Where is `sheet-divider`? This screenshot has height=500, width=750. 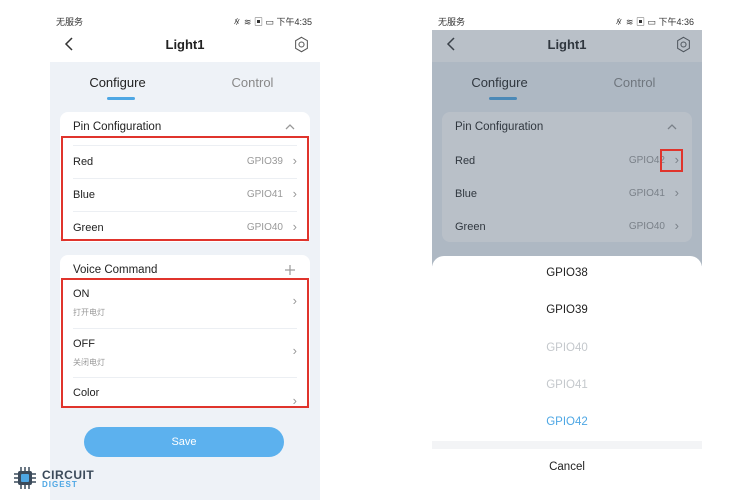 sheet-divider is located at coordinates (567, 445).